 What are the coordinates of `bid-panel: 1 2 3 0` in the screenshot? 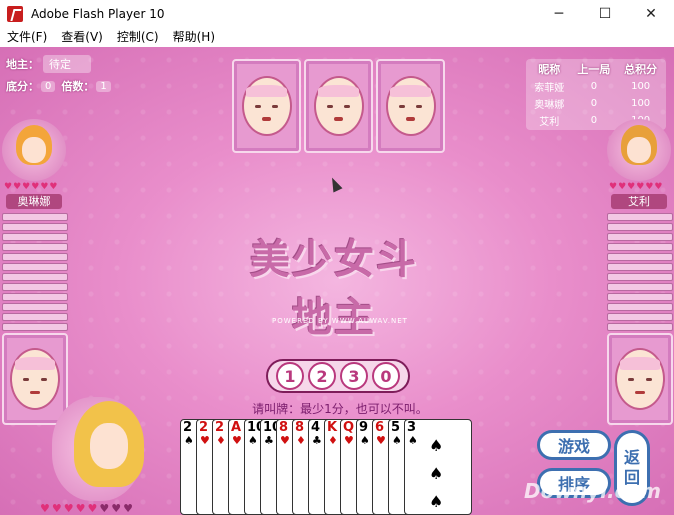 It's located at (338, 376).